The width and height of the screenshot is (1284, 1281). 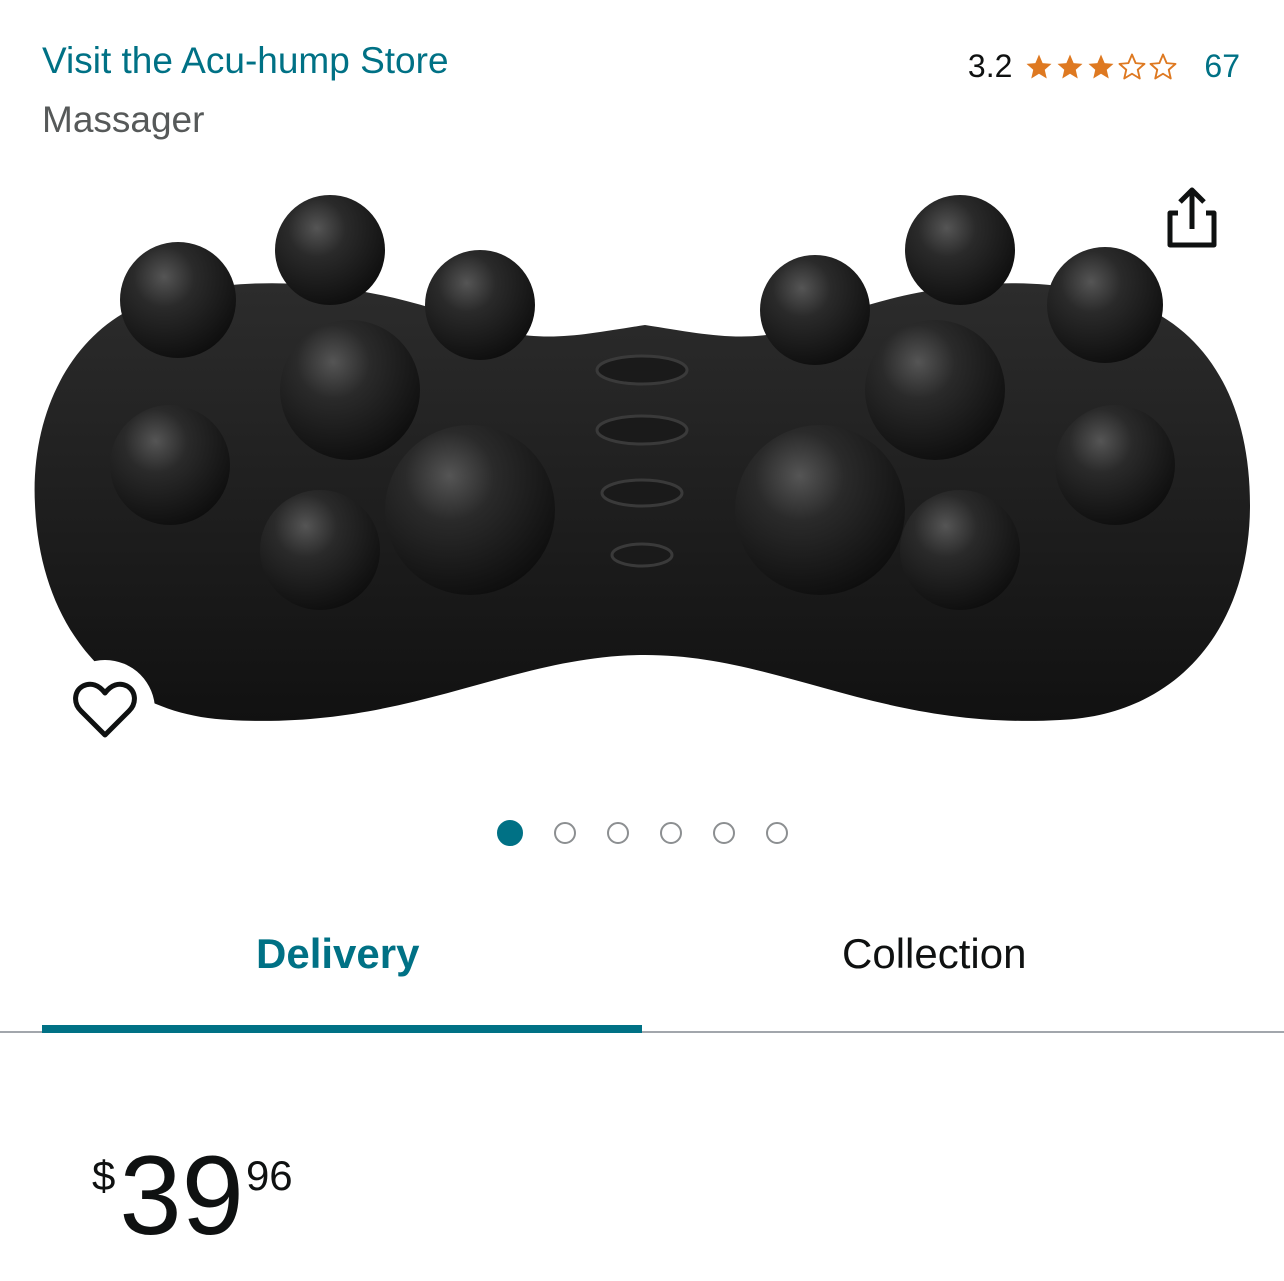 I want to click on share-icon, so click(x=1192, y=217).